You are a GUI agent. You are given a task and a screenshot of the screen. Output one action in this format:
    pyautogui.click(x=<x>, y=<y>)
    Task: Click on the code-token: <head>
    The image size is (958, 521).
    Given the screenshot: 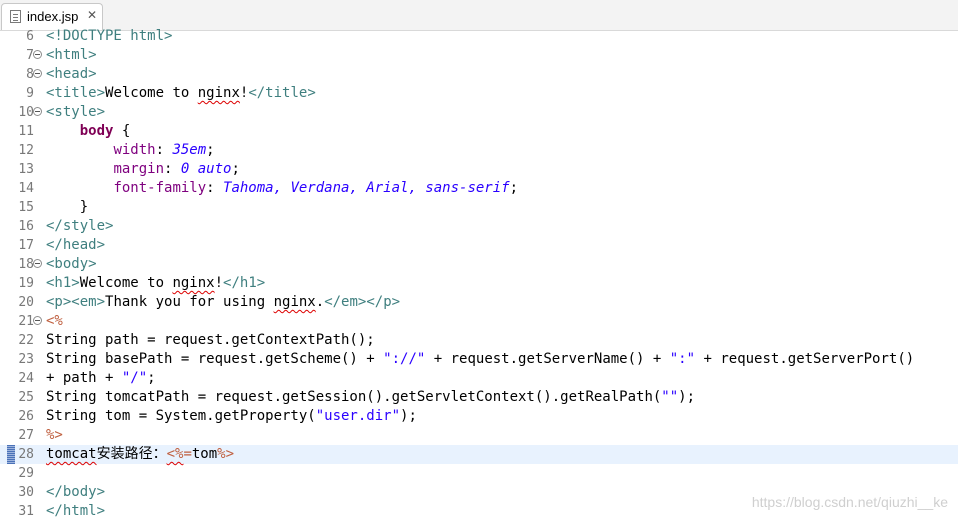 What is the action you would take?
    pyautogui.click(x=71, y=74)
    